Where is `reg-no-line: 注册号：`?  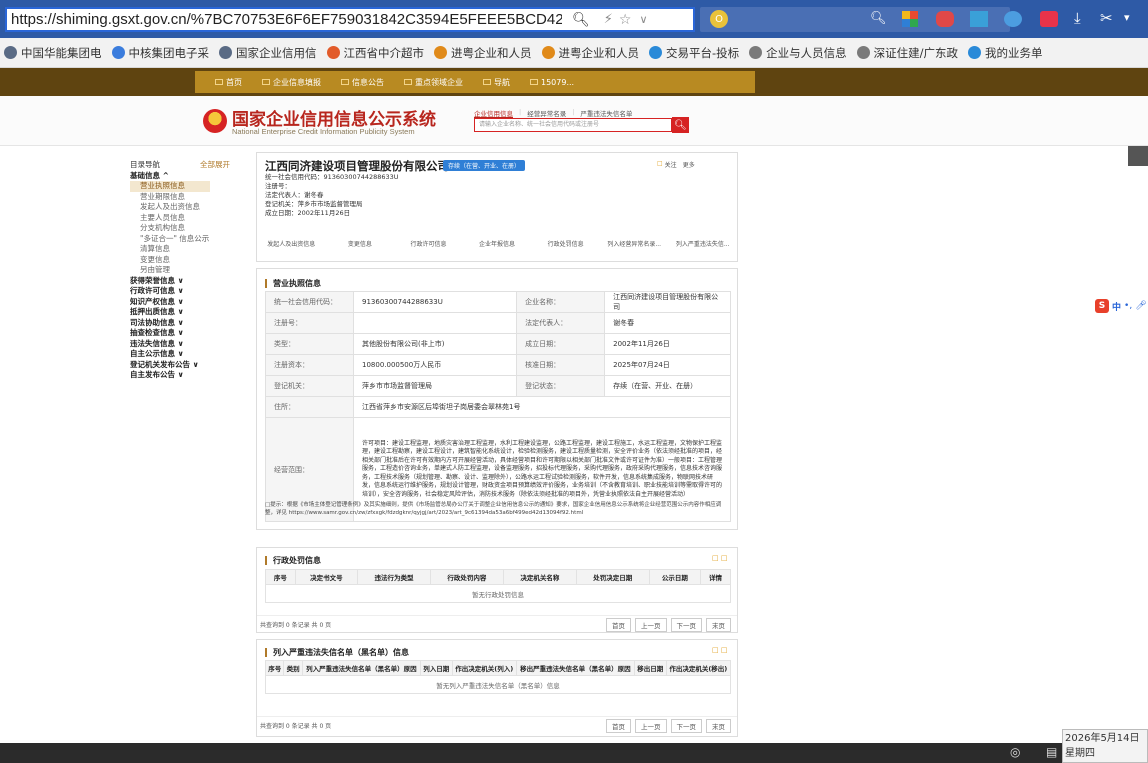 reg-no-line: 注册号： is located at coordinates (278, 186).